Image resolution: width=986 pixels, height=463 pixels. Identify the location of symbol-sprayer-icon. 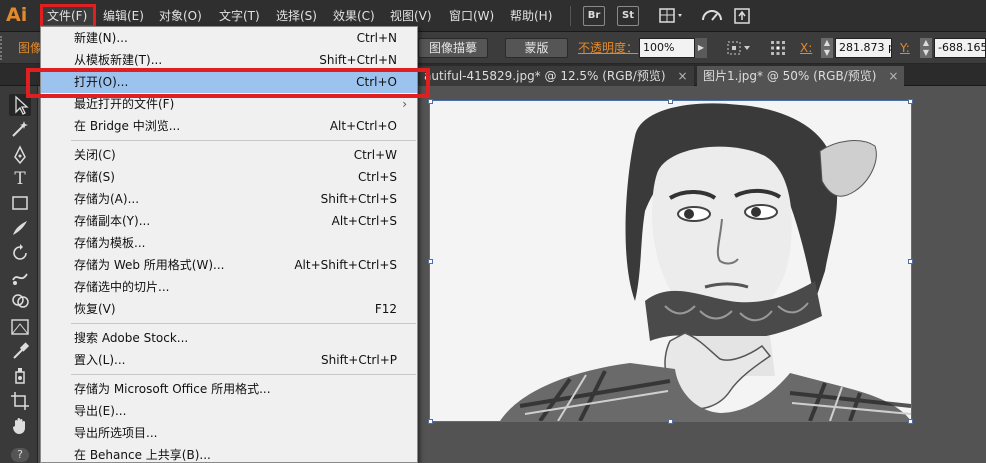
(20, 375).